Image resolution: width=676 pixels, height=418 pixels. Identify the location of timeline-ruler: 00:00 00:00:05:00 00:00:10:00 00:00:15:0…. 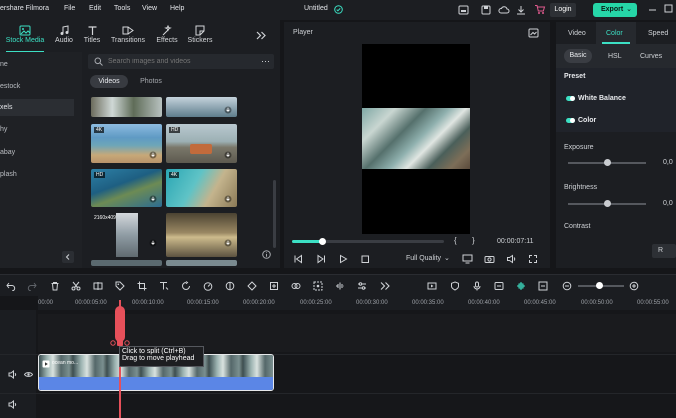
(357, 303).